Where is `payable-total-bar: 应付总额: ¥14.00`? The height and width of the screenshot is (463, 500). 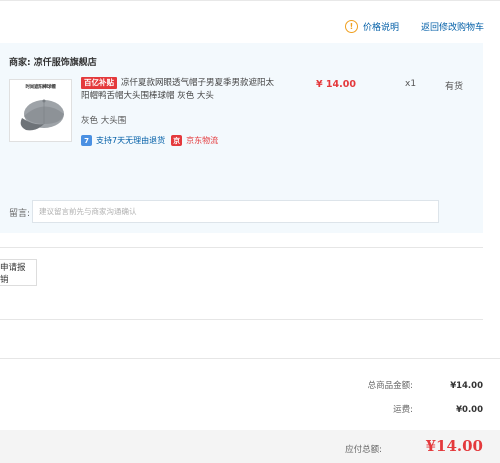 payable-total-bar: 应付总额: ¥14.00 is located at coordinates (250, 446).